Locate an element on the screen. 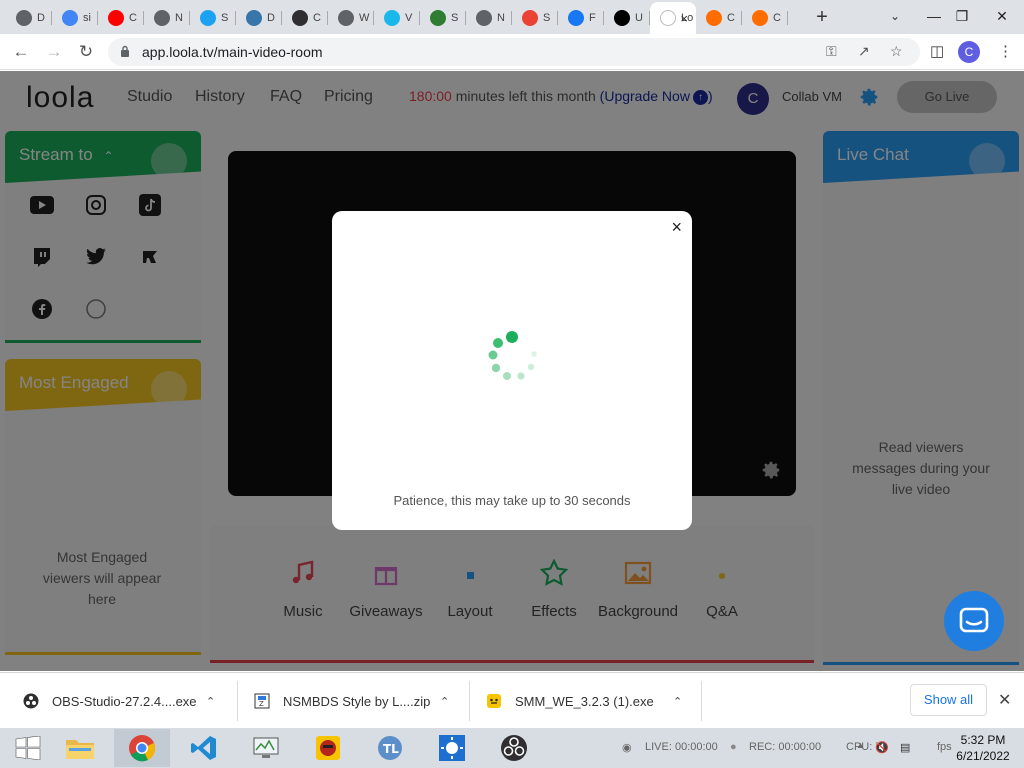 The width and height of the screenshot is (1024, 768). profile-avatar: C is located at coordinates (969, 52).